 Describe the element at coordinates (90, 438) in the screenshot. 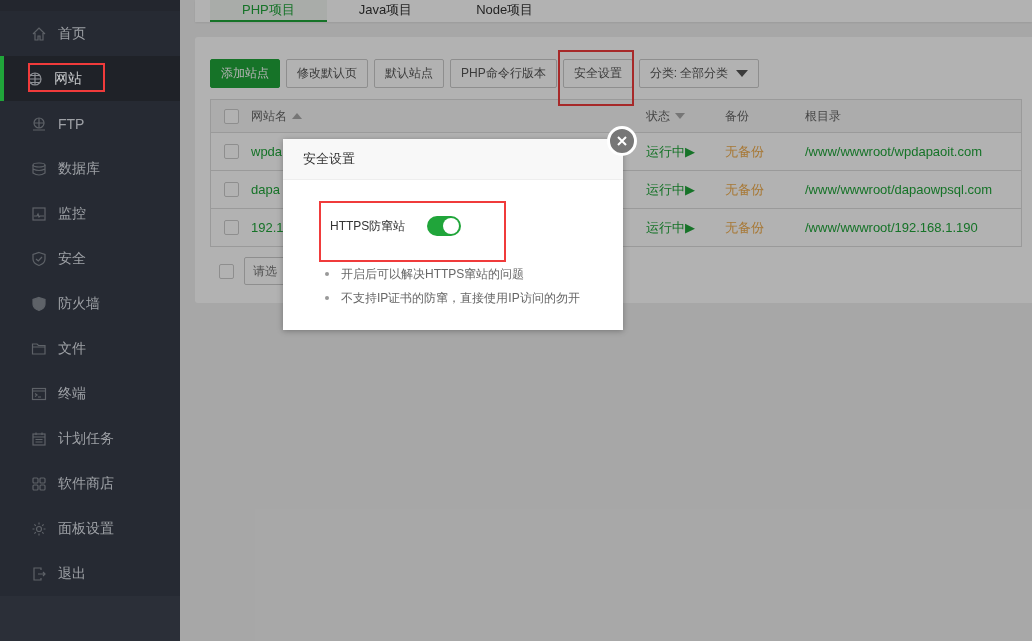

I see `sidebar-item: 计划任务` at that location.